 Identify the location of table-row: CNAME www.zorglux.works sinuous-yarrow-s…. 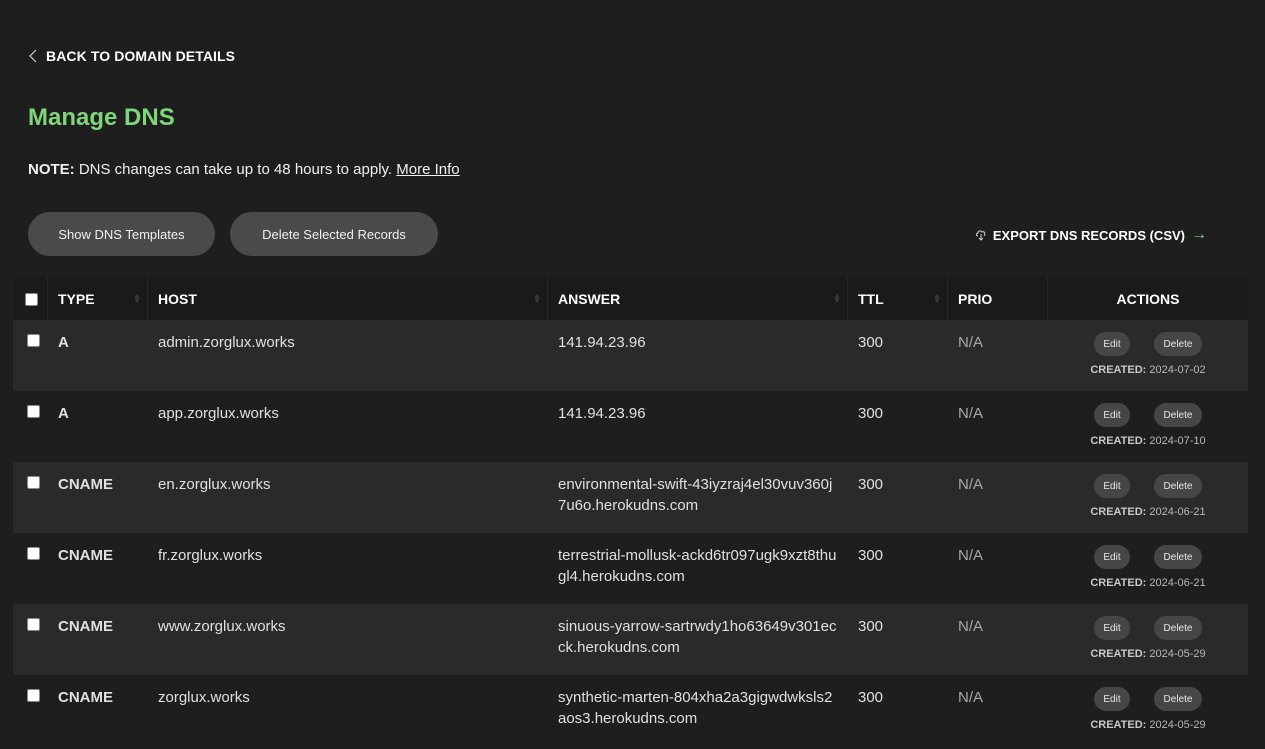
(630, 639).